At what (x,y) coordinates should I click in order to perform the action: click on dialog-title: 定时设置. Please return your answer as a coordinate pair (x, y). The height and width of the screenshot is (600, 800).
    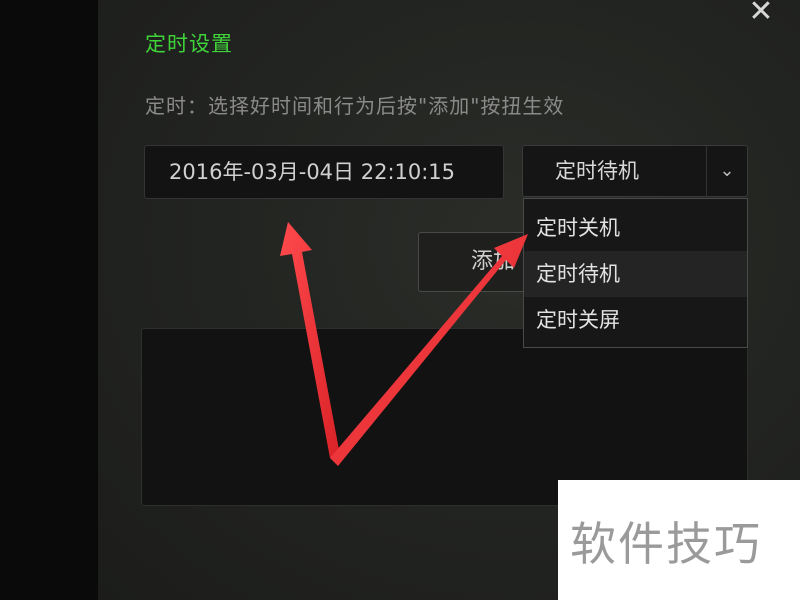
    Looking at the image, I should click on (189, 44).